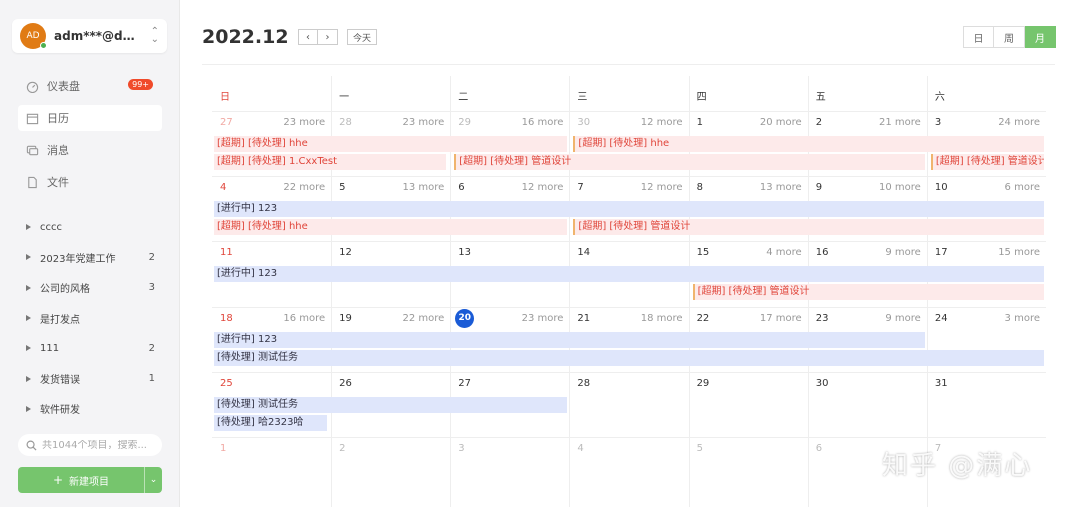 This screenshot has width=1080, height=507. I want to click on project-item: 公司的风格 3, so click(90, 288).